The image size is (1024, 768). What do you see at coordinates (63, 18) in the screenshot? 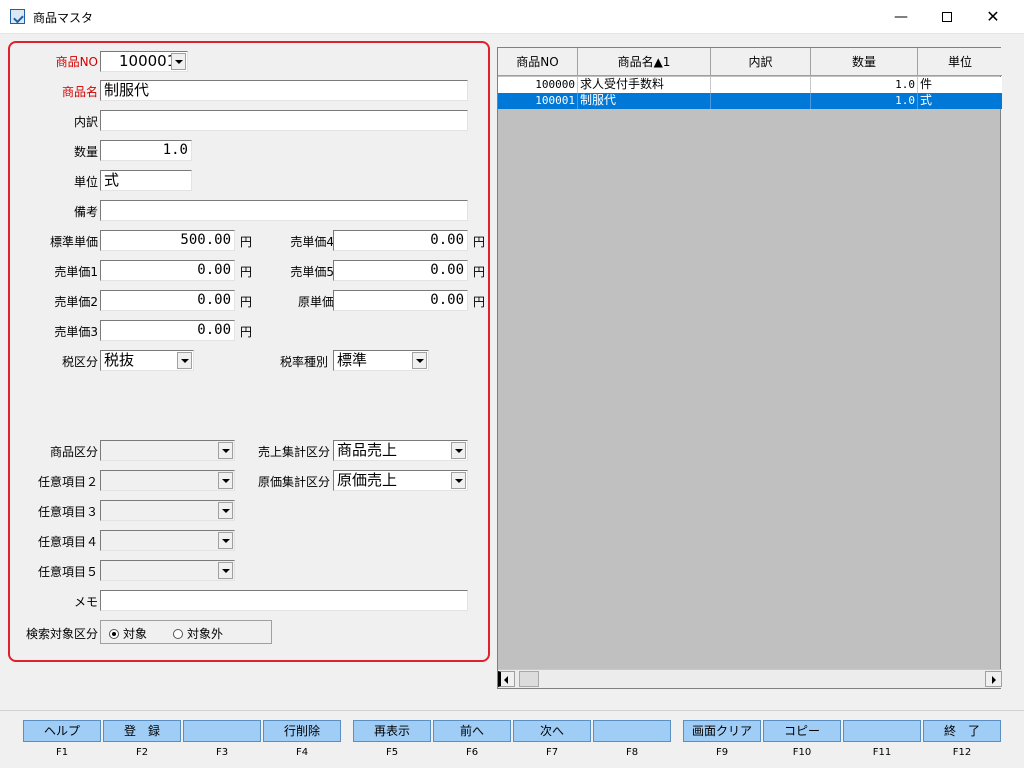
I see `window-title: 商品マスタ` at bounding box center [63, 18].